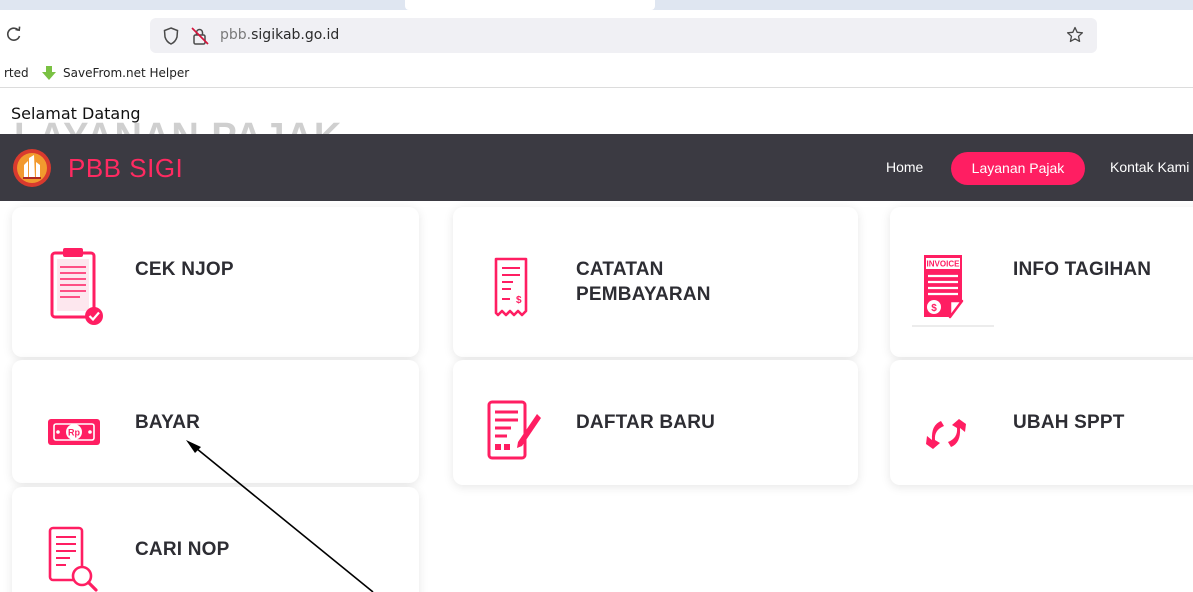 This screenshot has height=592, width=1193. I want to click on bookmarks-bar: rted SaveFrom.net Helper, so click(596, 74).